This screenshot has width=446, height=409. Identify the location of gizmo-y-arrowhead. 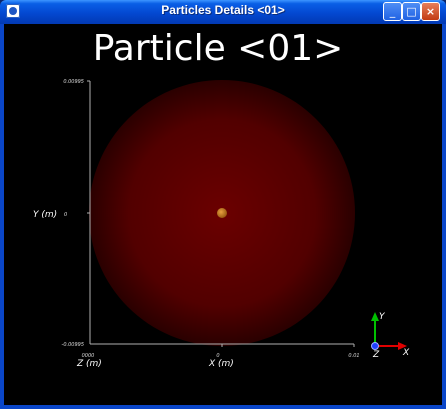
(375, 316).